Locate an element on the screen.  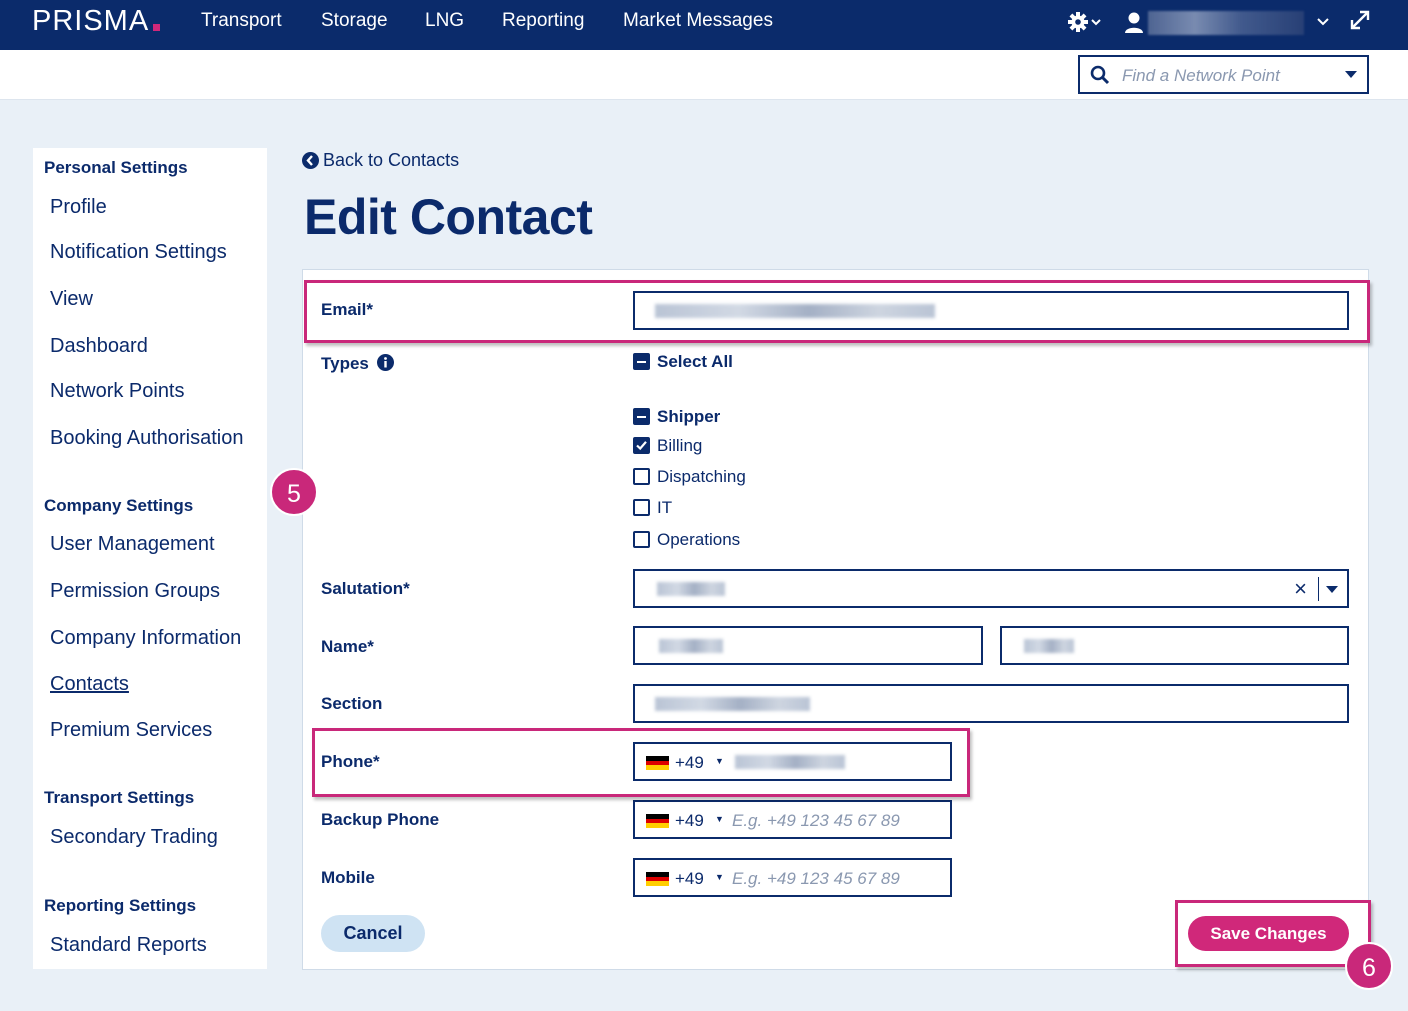
sub-bar: Find a Network Point is located at coordinates (704, 75).